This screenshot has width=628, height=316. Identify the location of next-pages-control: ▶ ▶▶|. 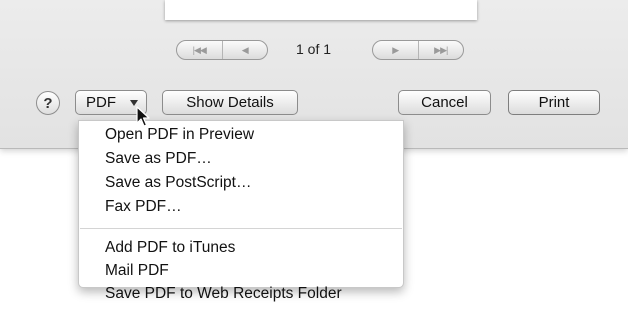
(418, 50).